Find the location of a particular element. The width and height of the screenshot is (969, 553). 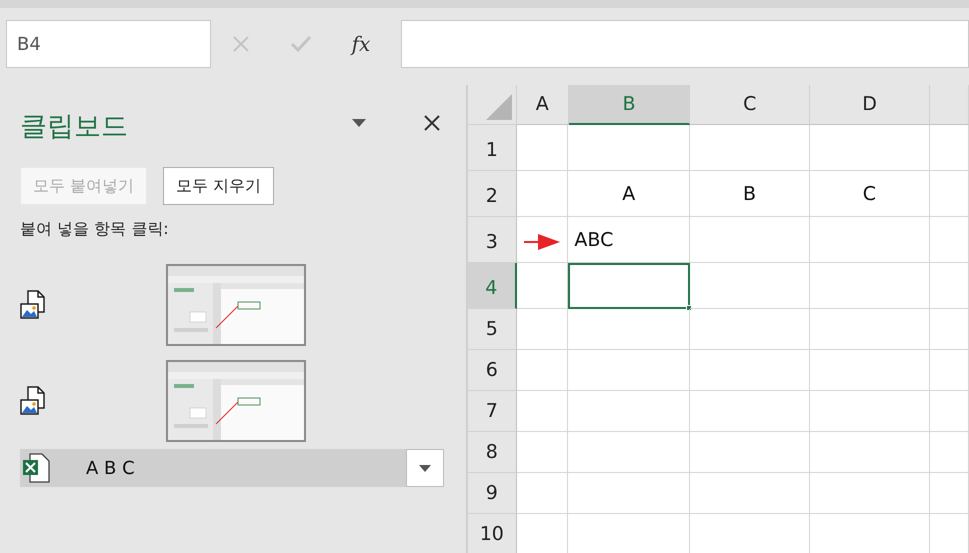

close-icon is located at coordinates (432, 123).